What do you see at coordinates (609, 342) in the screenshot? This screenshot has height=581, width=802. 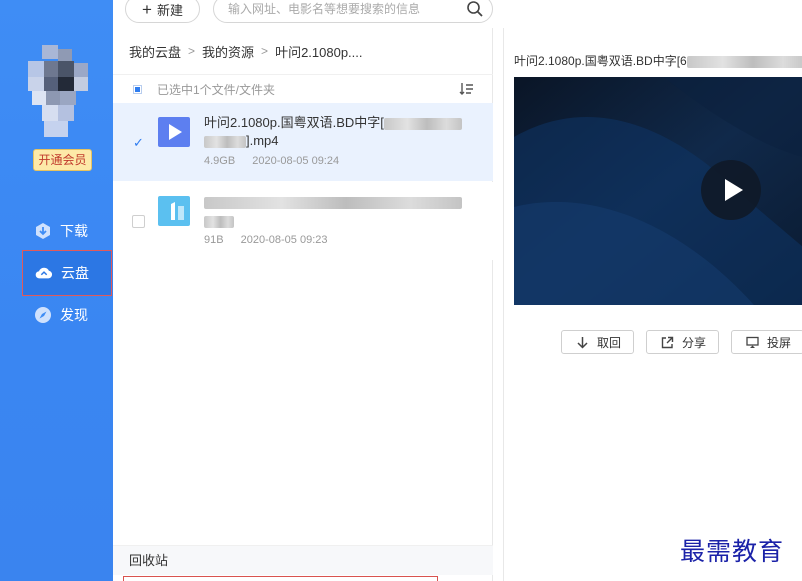 I see `retrieve-label: 取回` at bounding box center [609, 342].